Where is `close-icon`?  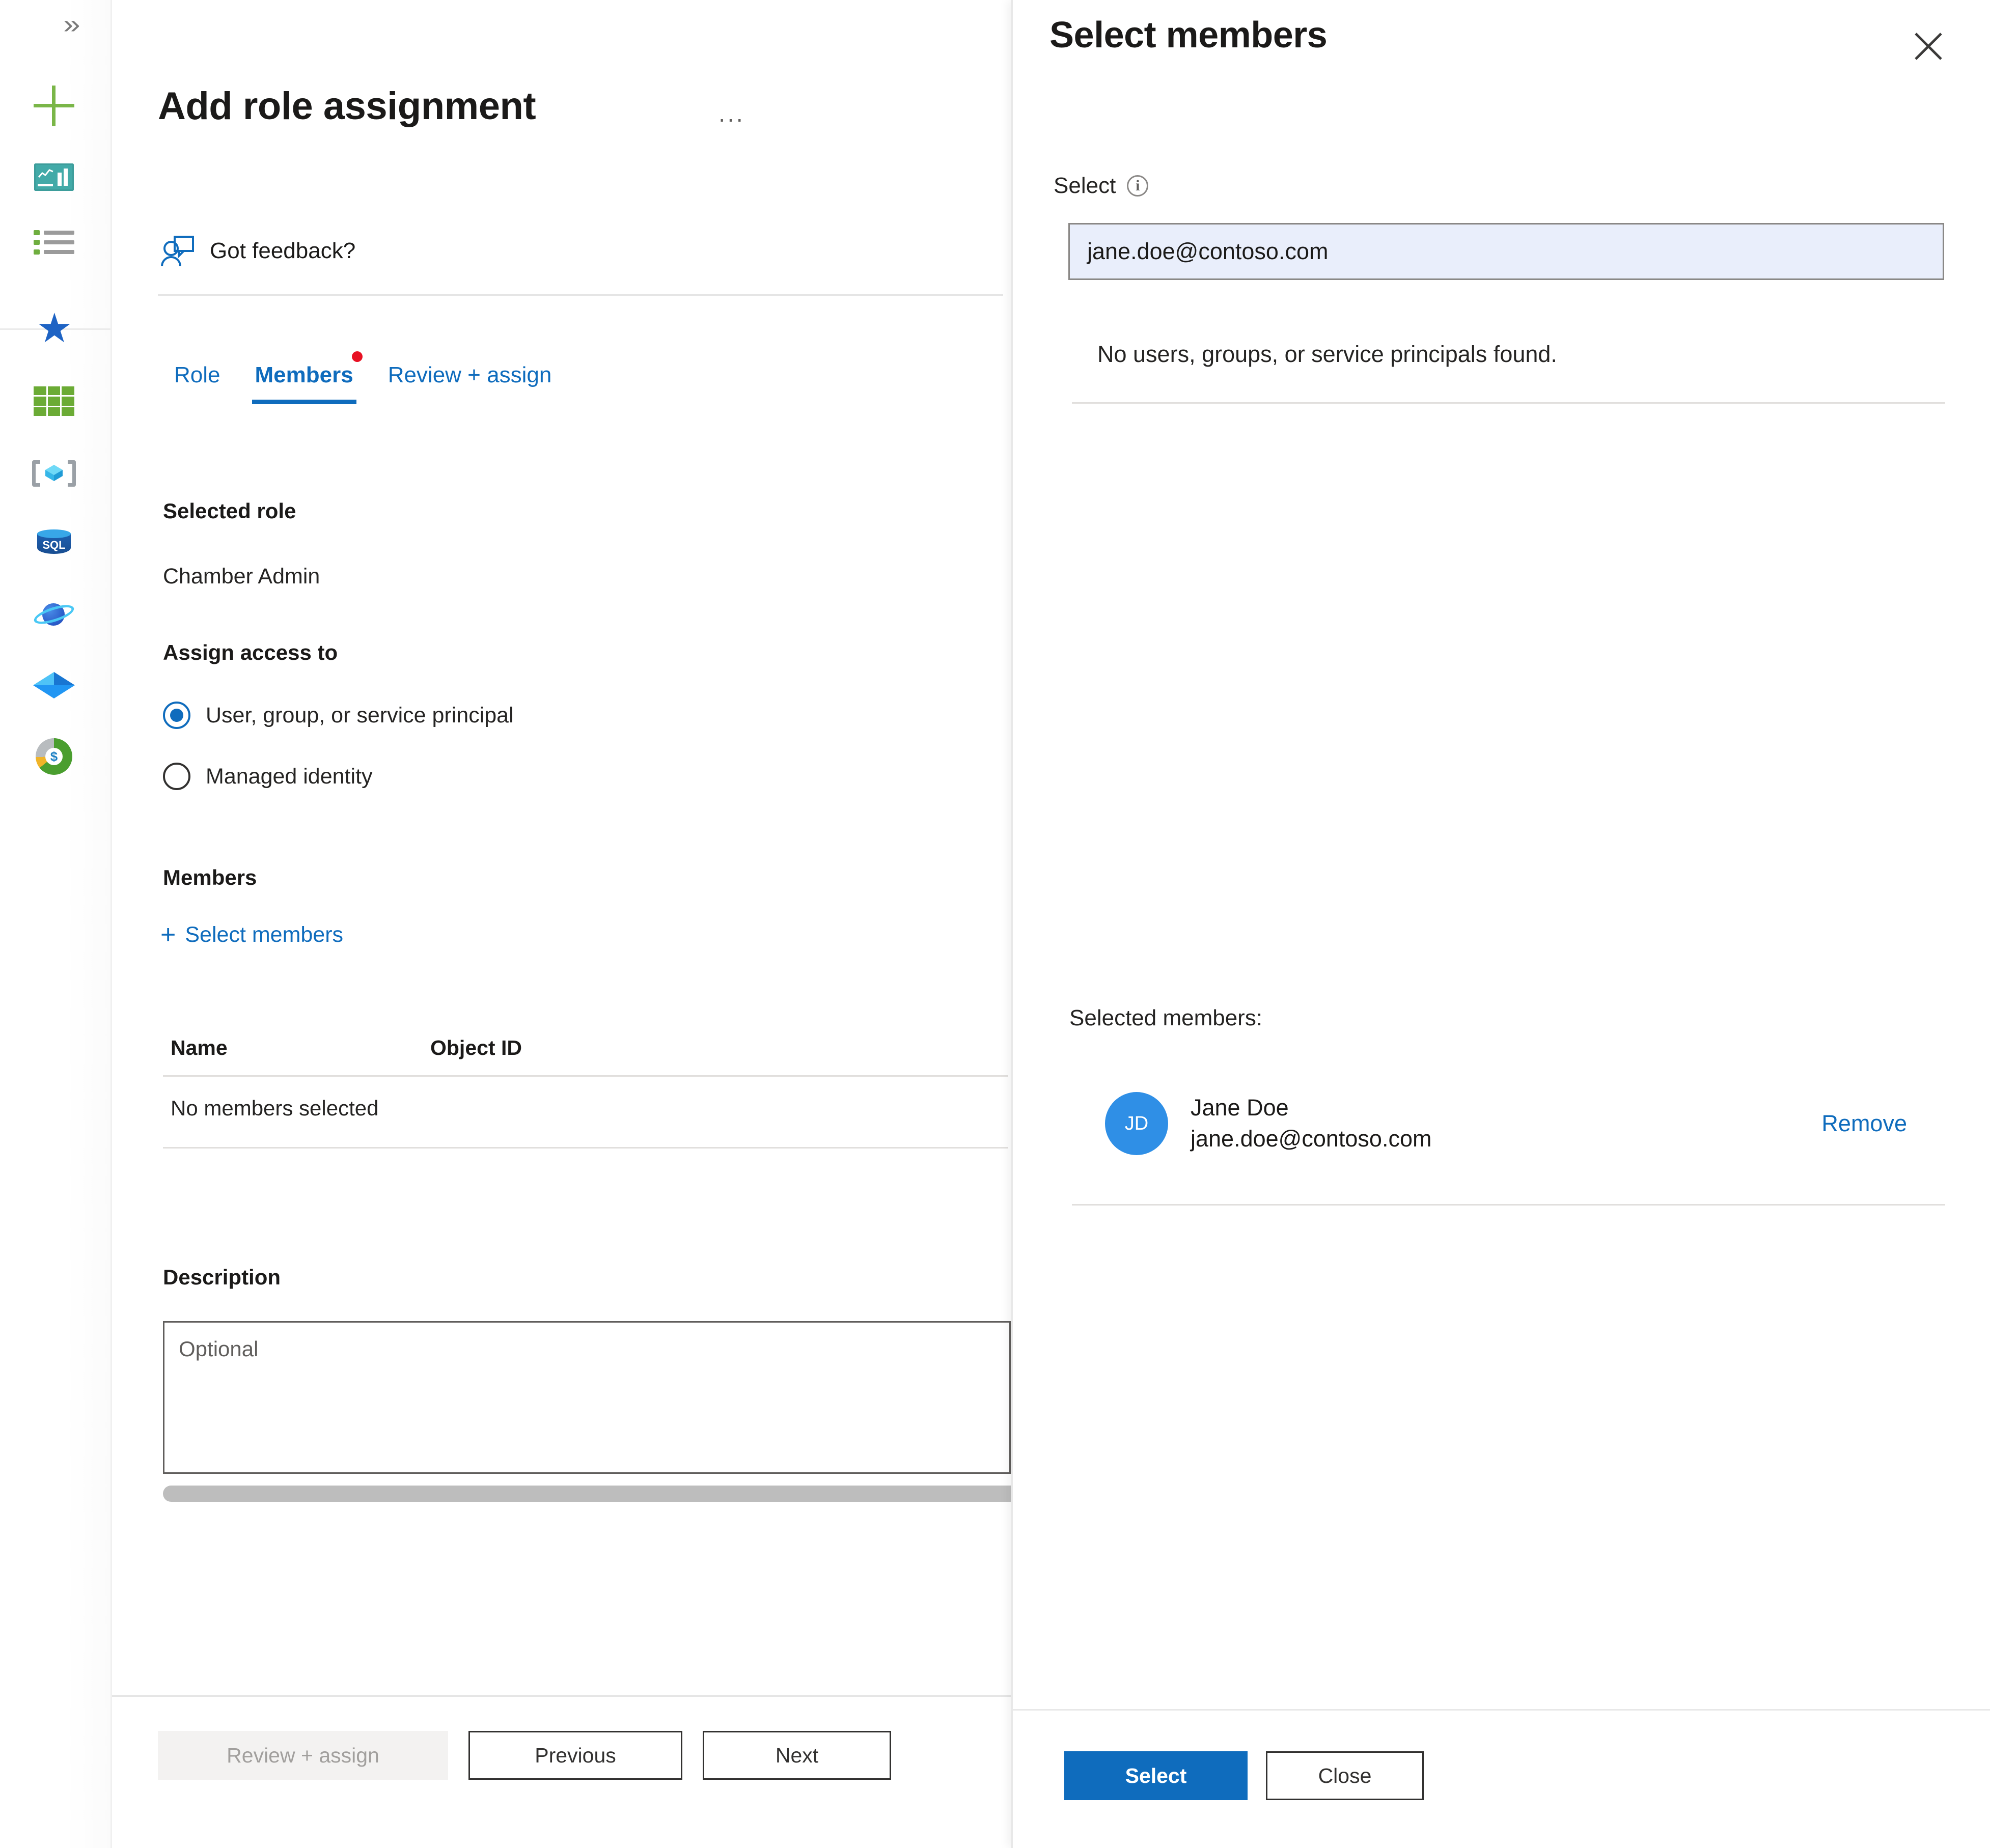 close-icon is located at coordinates (1928, 46).